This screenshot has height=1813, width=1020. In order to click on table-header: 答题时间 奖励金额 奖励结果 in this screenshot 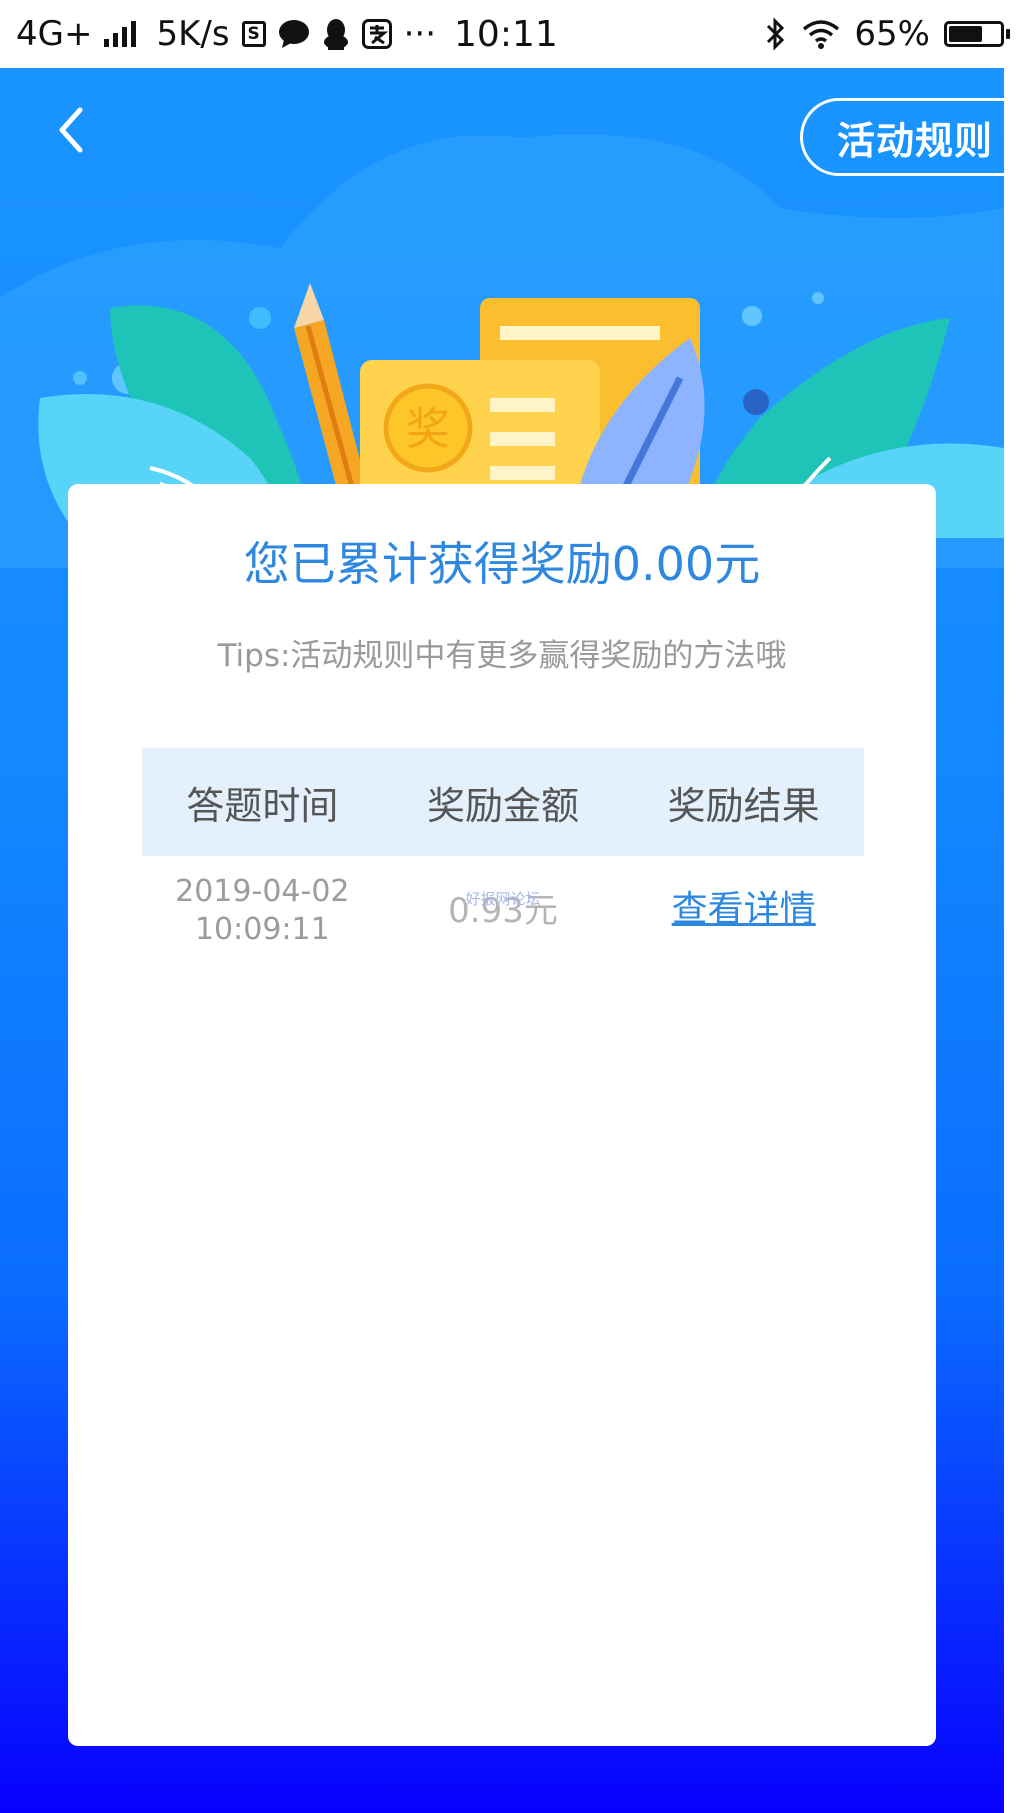, I will do `click(503, 802)`.